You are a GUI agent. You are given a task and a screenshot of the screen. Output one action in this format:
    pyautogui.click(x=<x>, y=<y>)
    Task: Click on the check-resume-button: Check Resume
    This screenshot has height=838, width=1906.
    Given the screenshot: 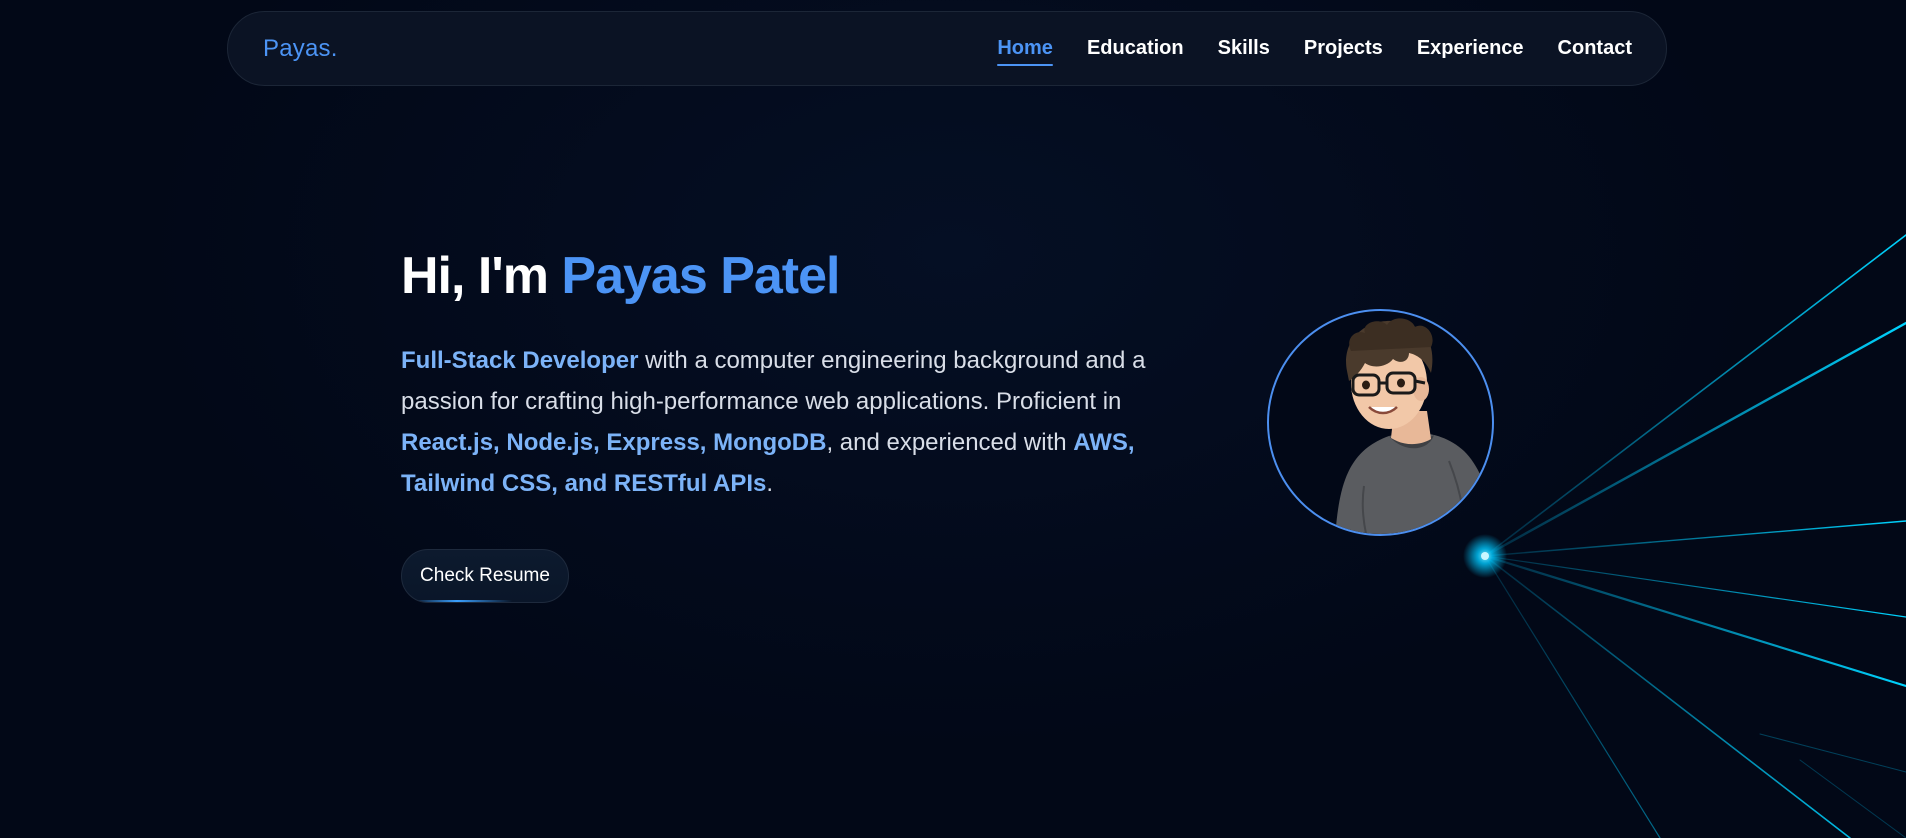 What is the action you would take?
    pyautogui.click(x=485, y=576)
    